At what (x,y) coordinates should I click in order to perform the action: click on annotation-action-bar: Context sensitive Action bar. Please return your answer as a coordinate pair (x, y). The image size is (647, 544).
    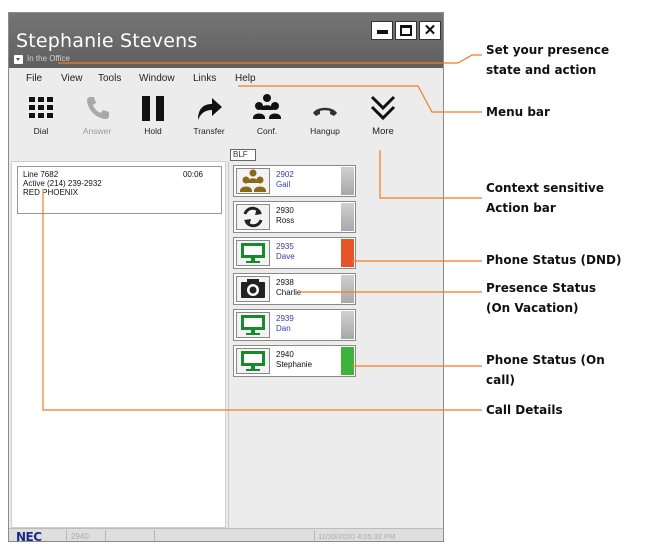
    Looking at the image, I should click on (545, 198).